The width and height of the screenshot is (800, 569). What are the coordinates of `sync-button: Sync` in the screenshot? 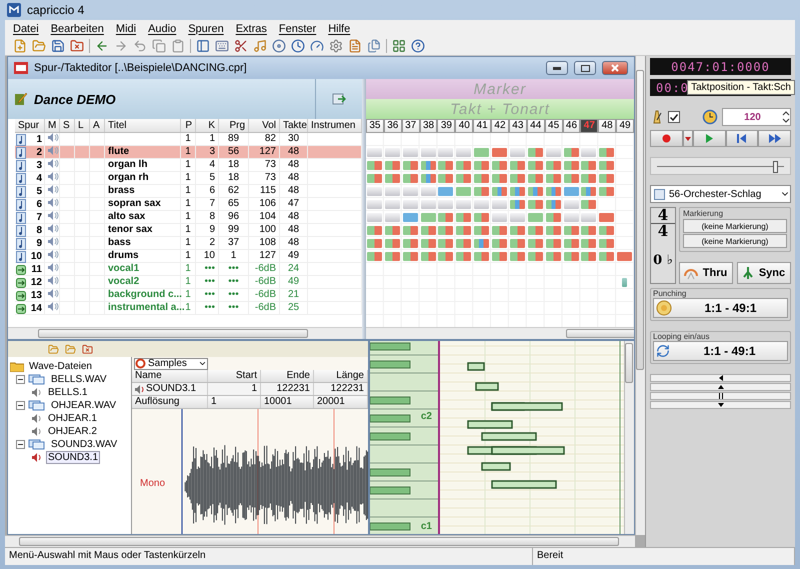 It's located at (764, 273).